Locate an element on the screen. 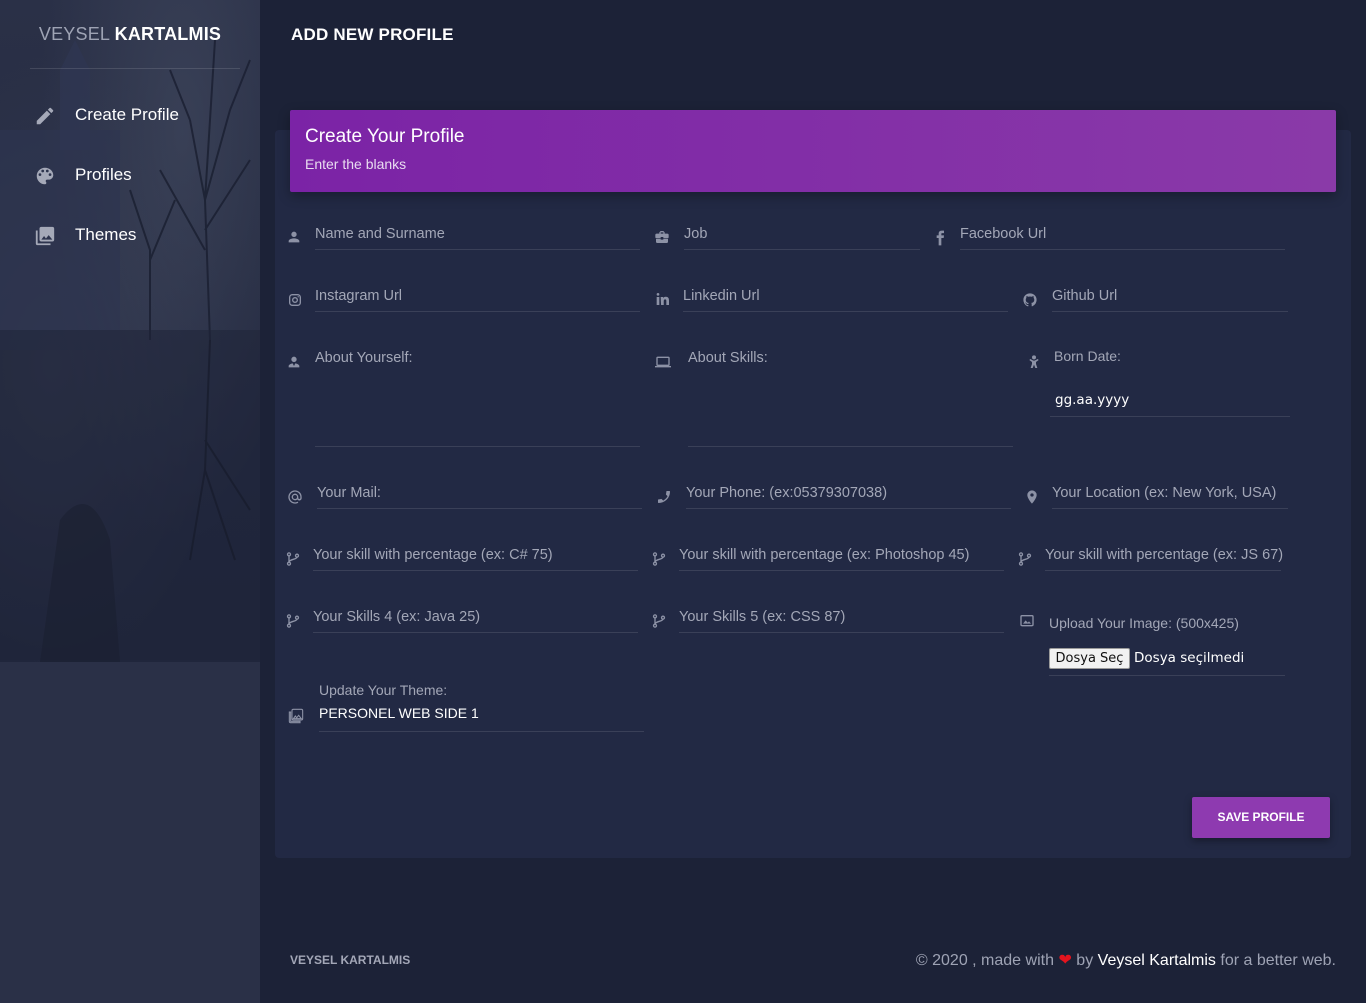  footer-brand: VEYSEL KARTALMIS is located at coordinates (350, 960).